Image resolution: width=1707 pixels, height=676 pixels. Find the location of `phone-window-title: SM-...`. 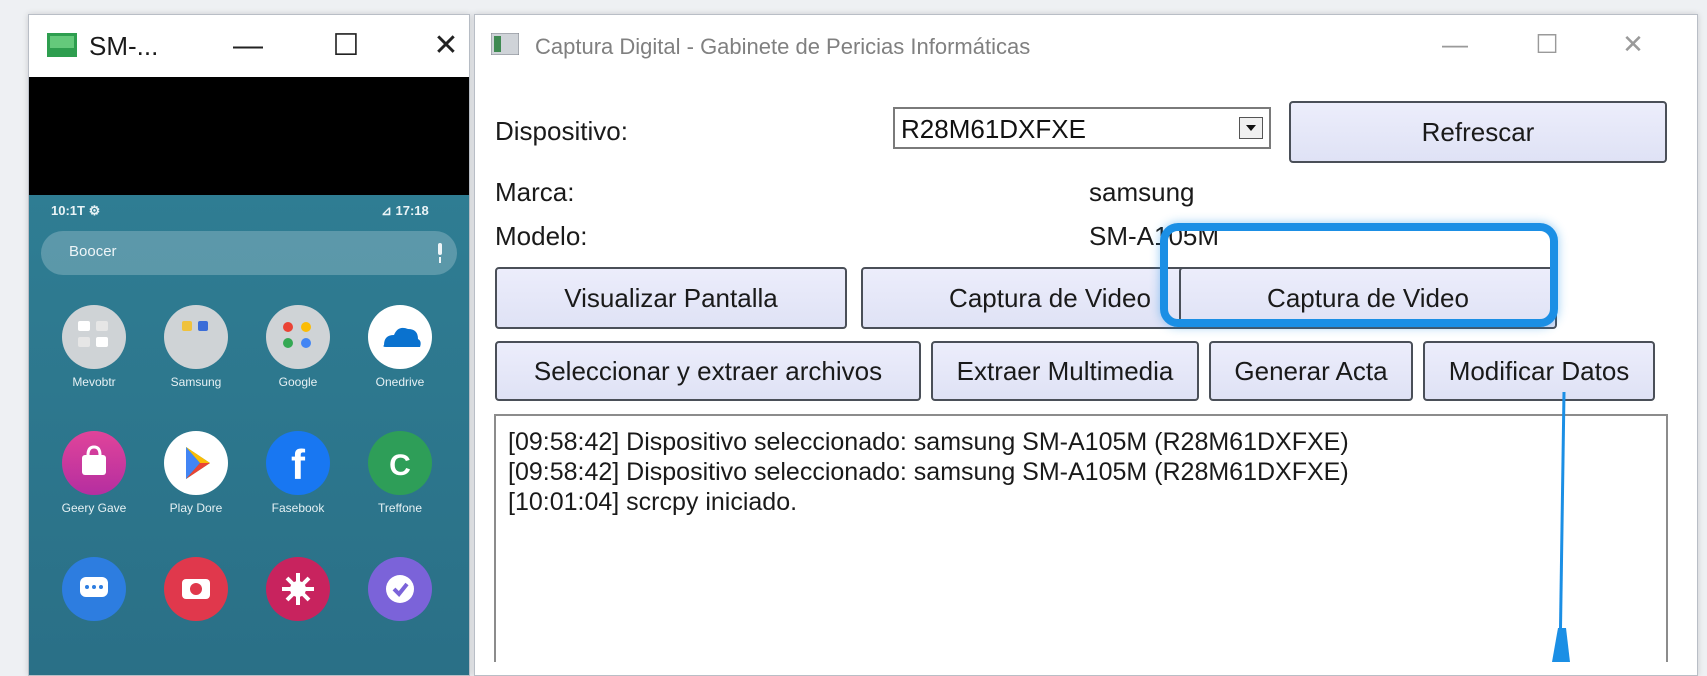

phone-window-title: SM-... is located at coordinates (124, 46).